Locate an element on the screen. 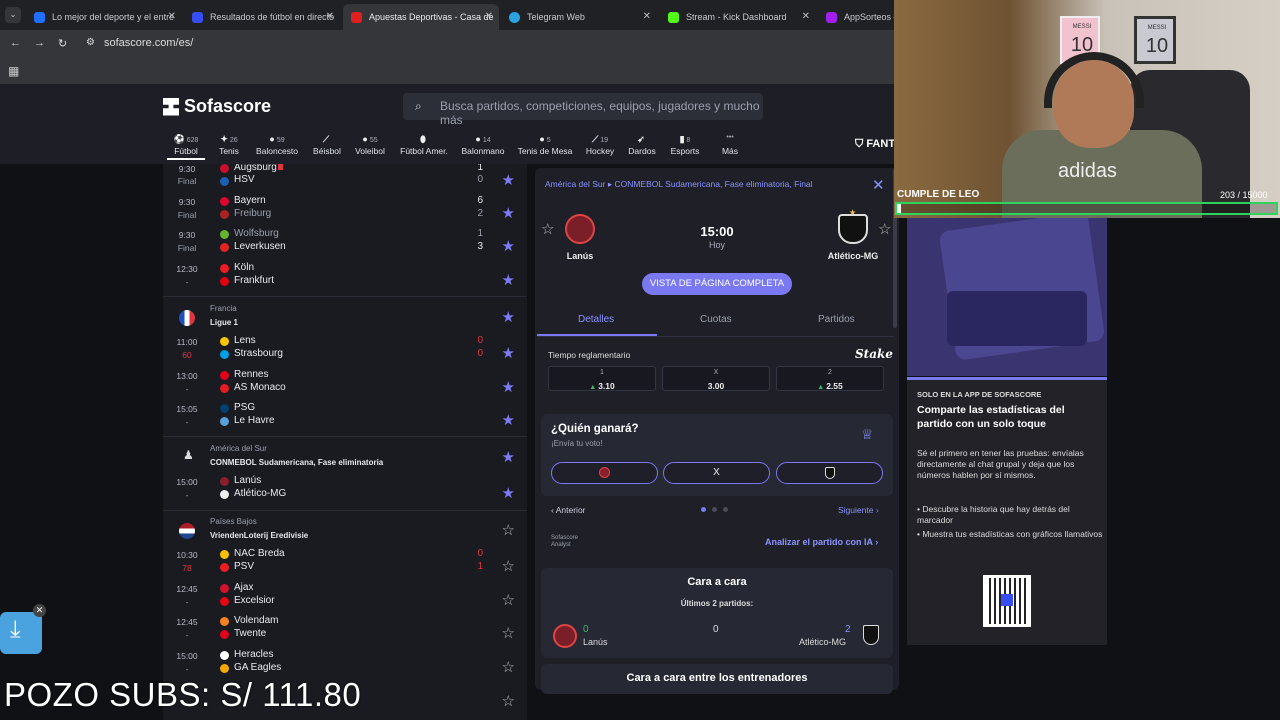 Image resolution: width=1280 pixels, height=720 pixels. atletico-mg-crest-icon is located at coordinates (829, 473).